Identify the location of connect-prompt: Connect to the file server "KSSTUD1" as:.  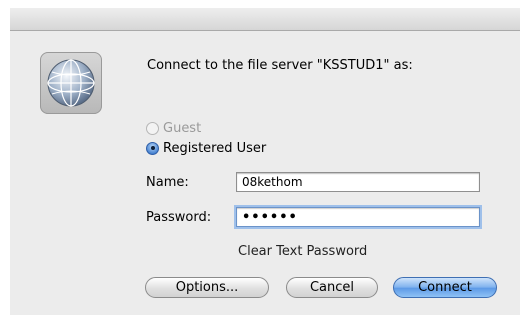
(280, 65).